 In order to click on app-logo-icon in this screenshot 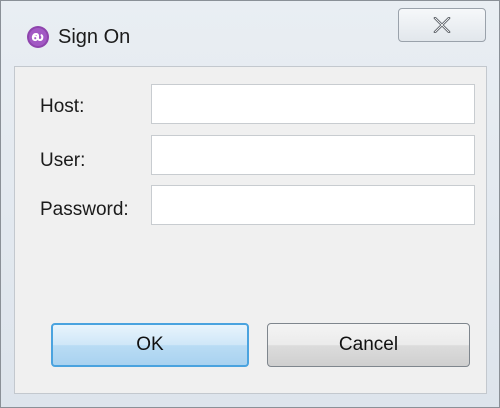, I will do `click(38, 37)`.